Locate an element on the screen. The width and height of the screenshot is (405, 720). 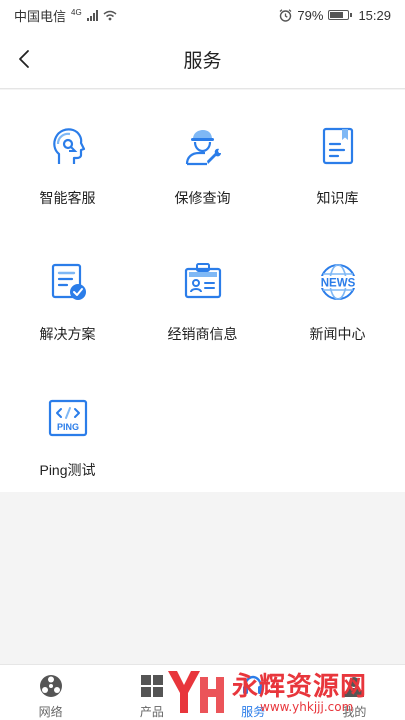
repair-person-icon is located at coordinates (203, 148).